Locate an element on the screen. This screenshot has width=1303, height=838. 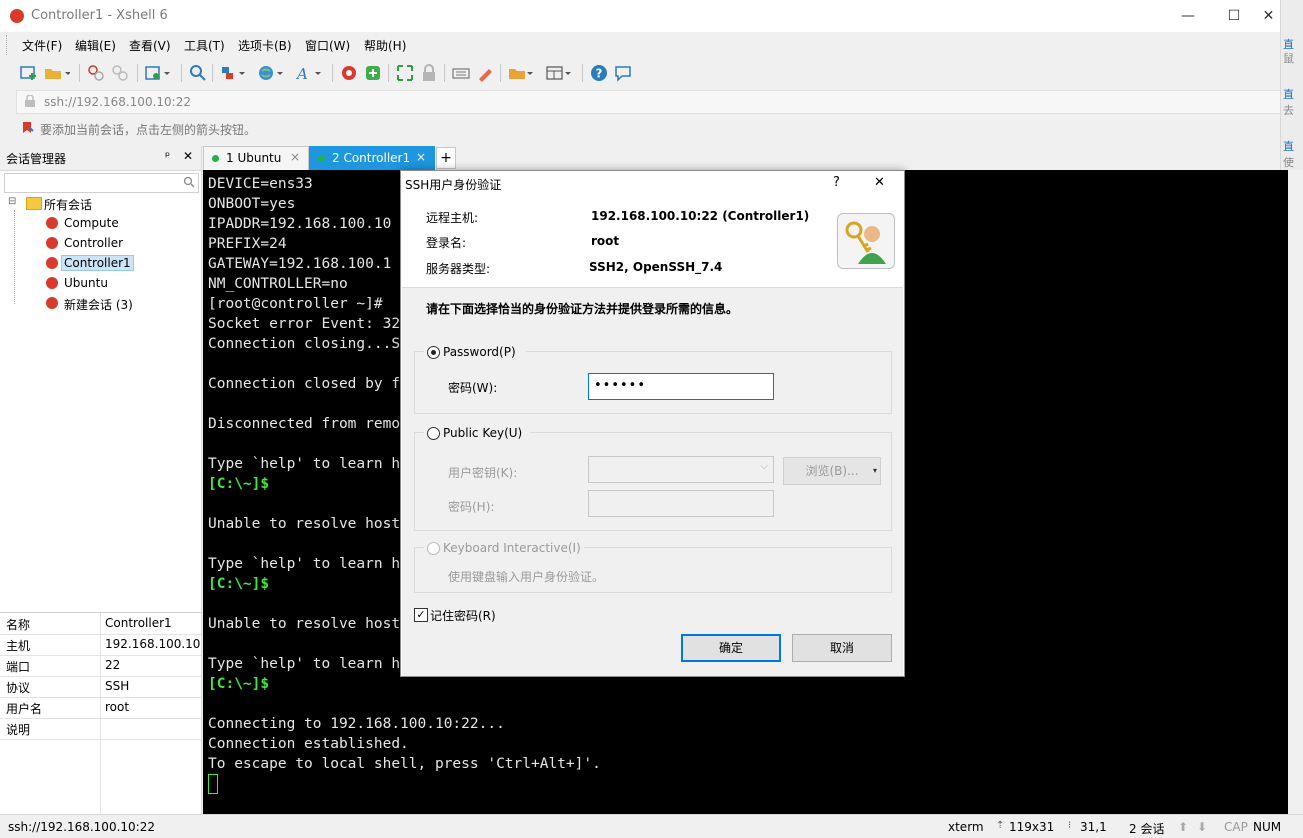
status-sessions: 2 会话 is located at coordinates (1147, 829).